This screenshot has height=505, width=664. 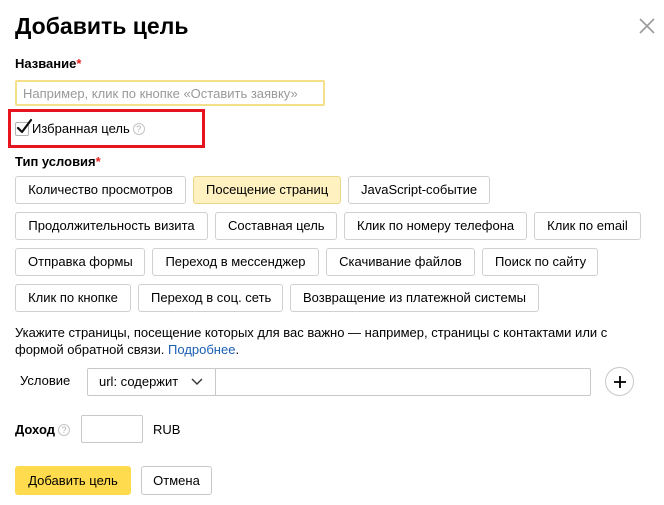 I want to click on goal-name-input, so click(x=170, y=93).